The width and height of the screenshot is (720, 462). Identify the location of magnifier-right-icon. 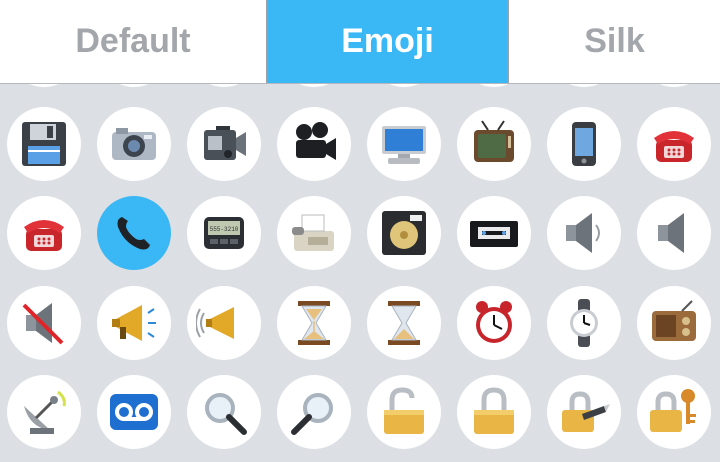
(312, 414).